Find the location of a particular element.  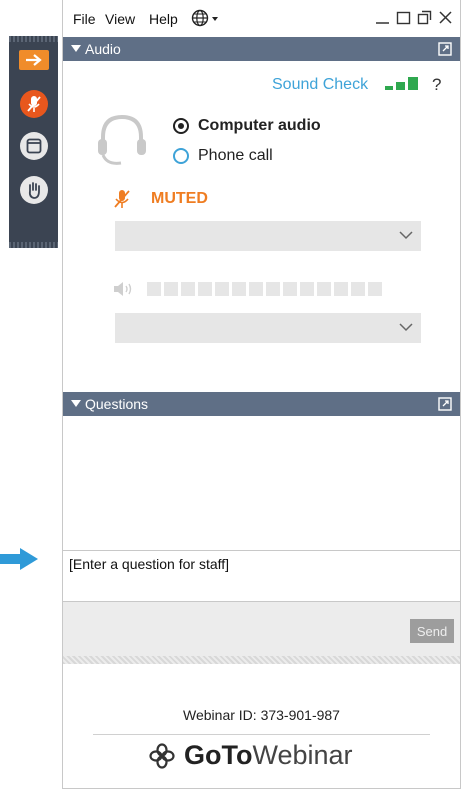

mic-toggle-button is located at coordinates (34, 104).